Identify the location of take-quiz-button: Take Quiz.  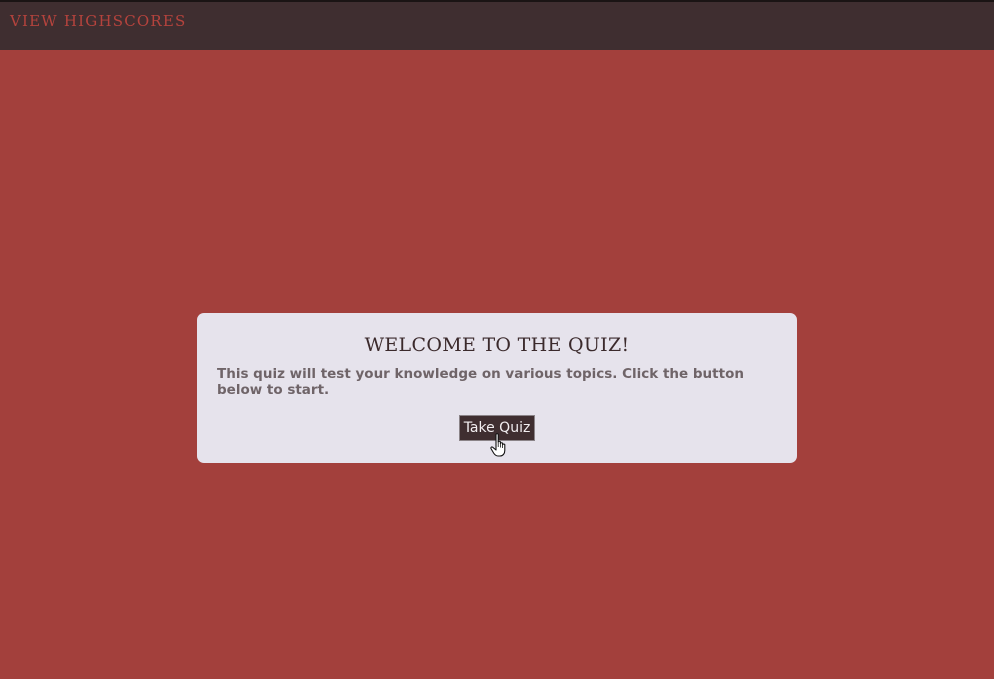
(497, 428).